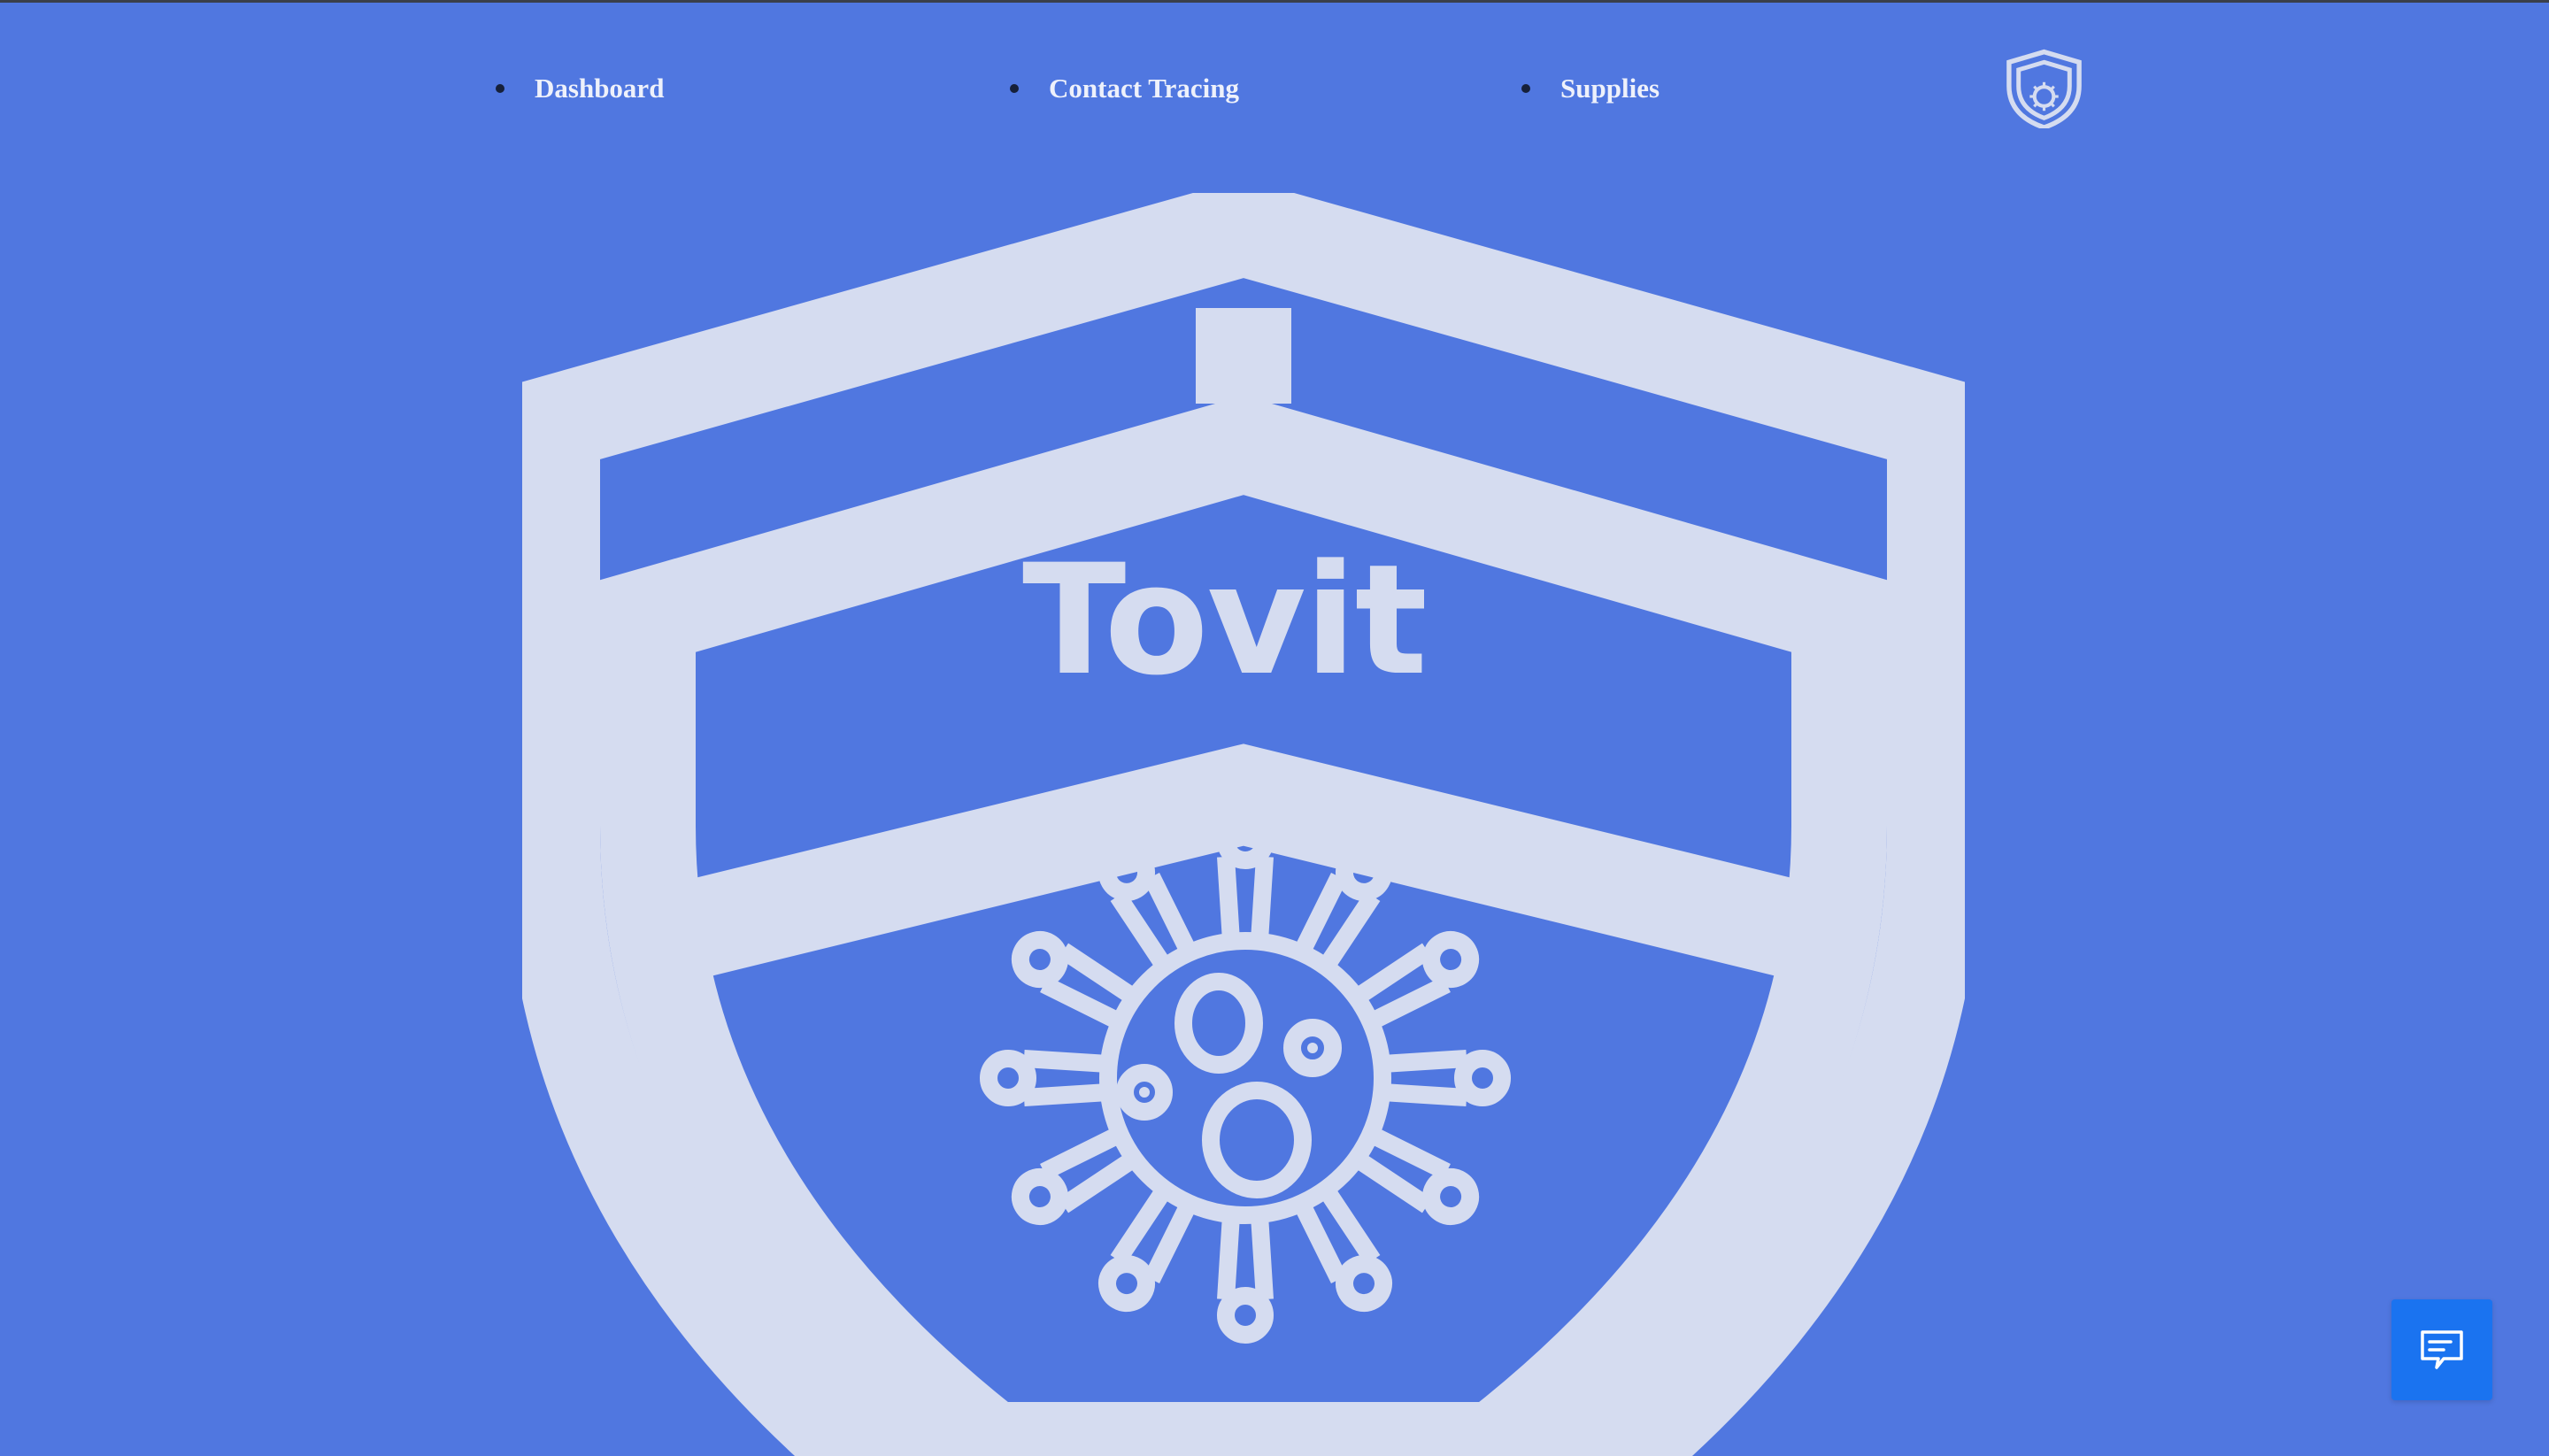 Image resolution: width=2549 pixels, height=1456 pixels. I want to click on nav-link-supplies: Supplies, so click(1591, 88).